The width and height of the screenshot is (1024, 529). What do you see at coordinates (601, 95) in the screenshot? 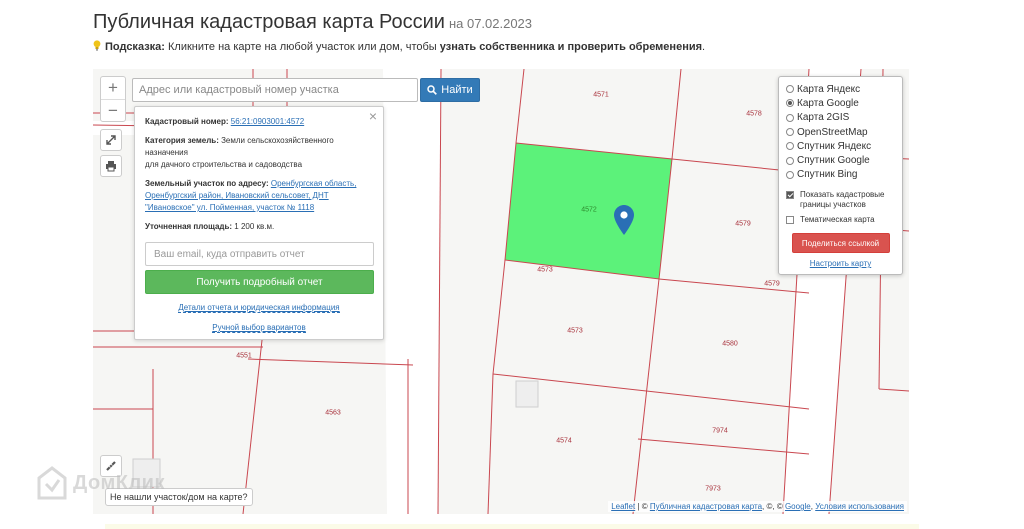
I see `parcel-label: 4571` at bounding box center [601, 95].